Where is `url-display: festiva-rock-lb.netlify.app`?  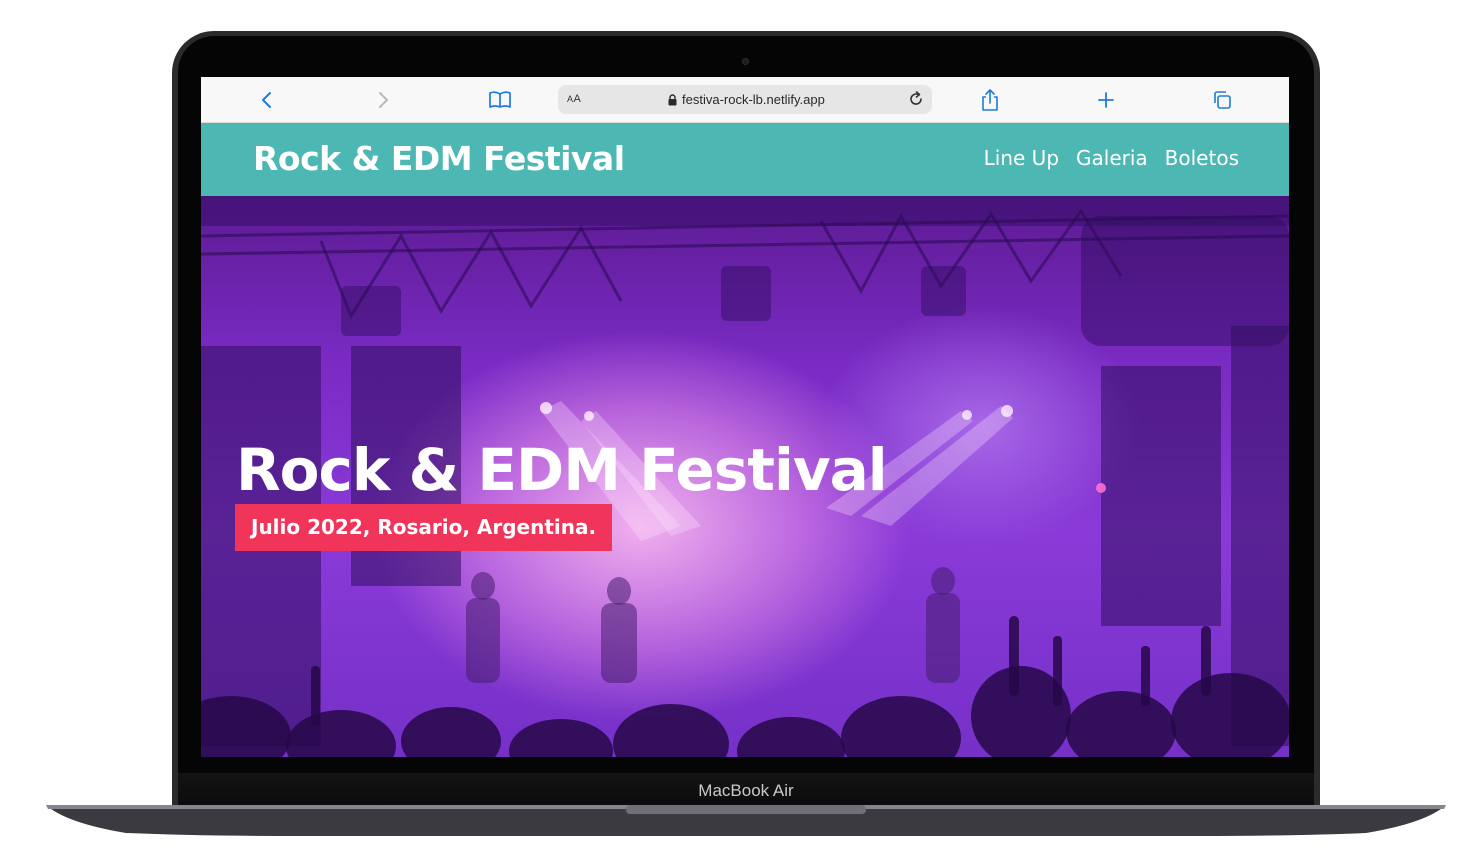
url-display: festiva-rock-lb.netlify.app is located at coordinates (746, 99).